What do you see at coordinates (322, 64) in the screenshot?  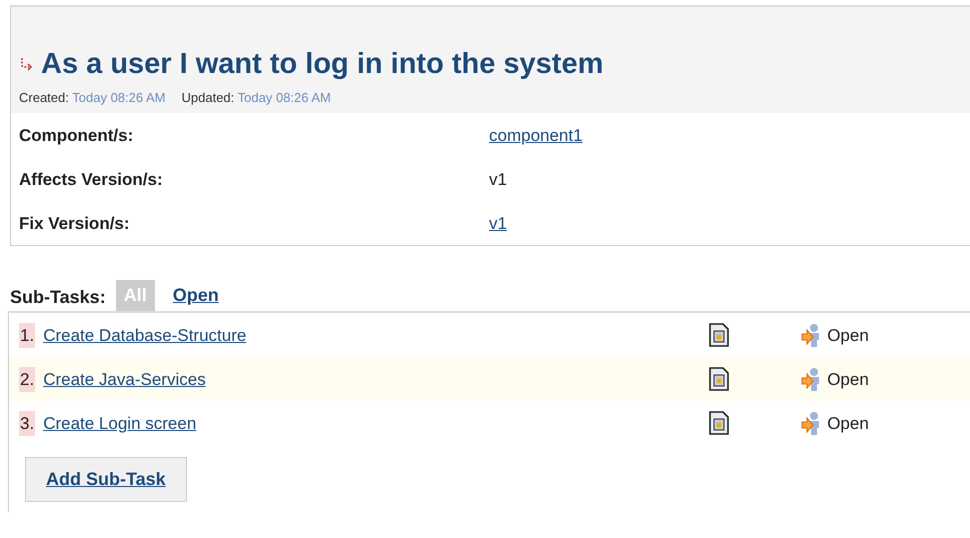 I see `issue-title: As a user I want to log in into the system` at bounding box center [322, 64].